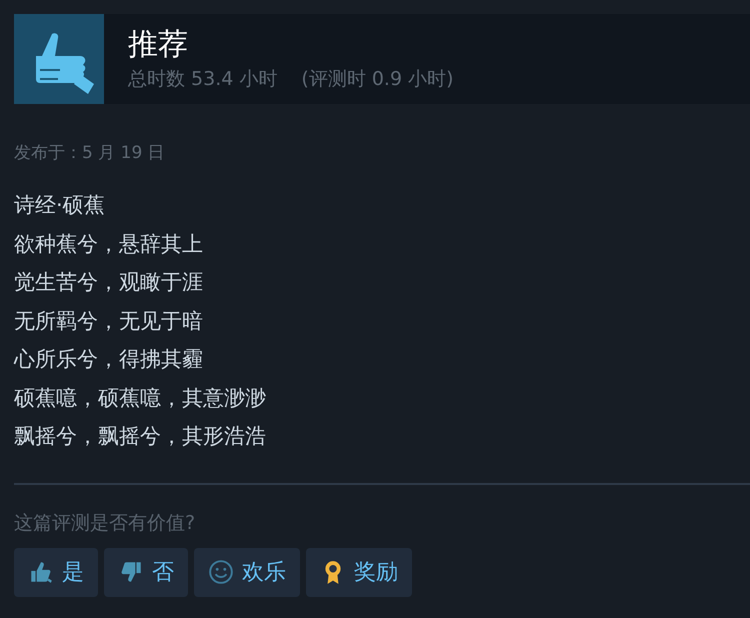 The image size is (750, 618). What do you see at coordinates (221, 572) in the screenshot?
I see `smile-icon` at bounding box center [221, 572].